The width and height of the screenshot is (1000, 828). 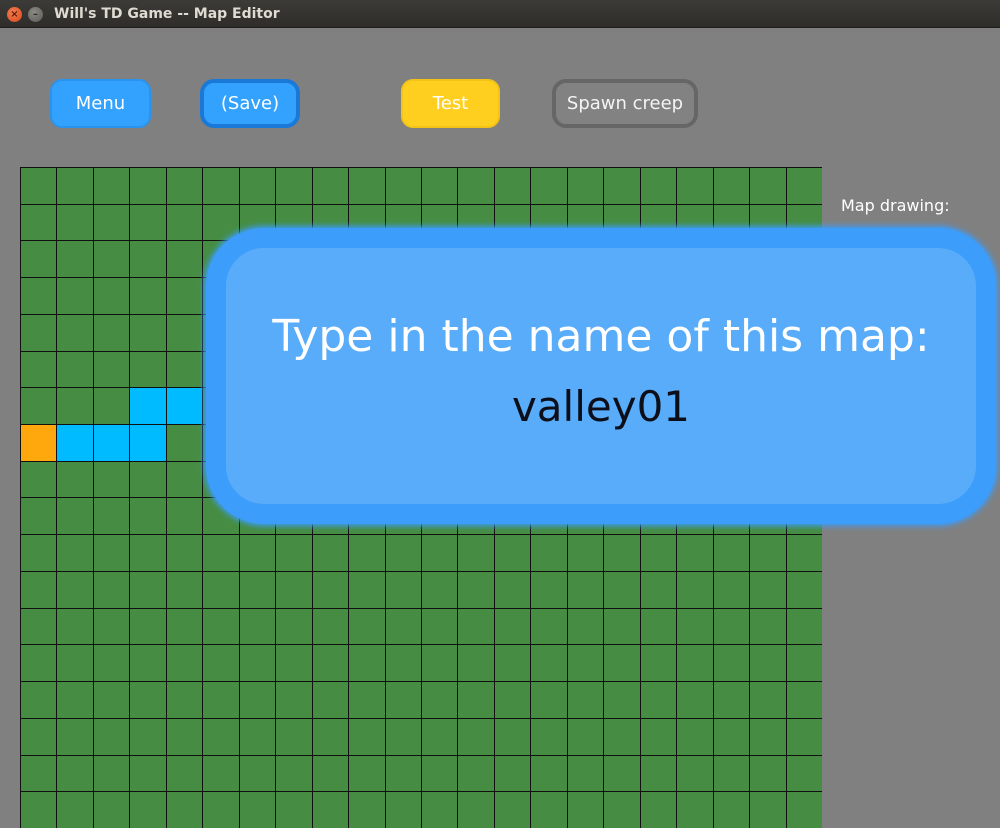 What do you see at coordinates (100, 103) in the screenshot?
I see `menu-button: Menu` at bounding box center [100, 103].